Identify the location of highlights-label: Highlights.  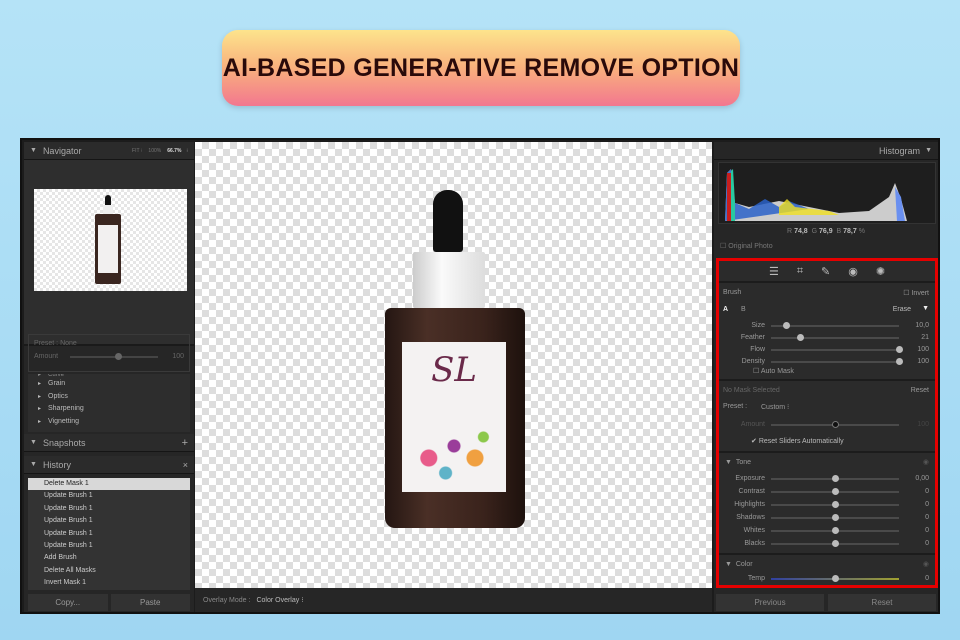
(749, 504).